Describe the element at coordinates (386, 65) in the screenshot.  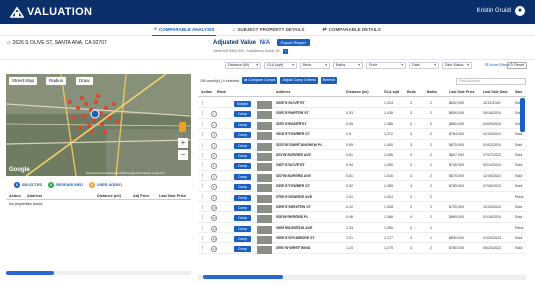
I see `filter-price: Price ▾` at that location.